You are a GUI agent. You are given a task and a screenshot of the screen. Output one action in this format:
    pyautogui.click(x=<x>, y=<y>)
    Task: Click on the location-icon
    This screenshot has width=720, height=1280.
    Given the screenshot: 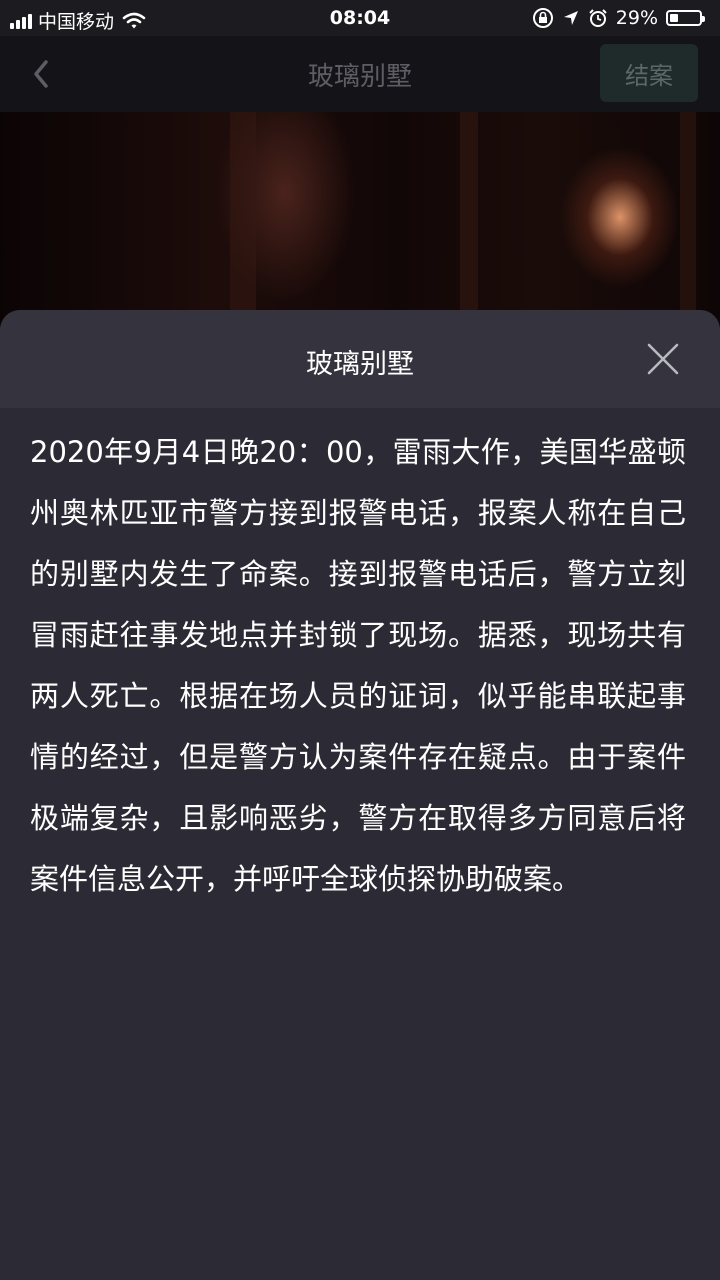 What is the action you would take?
    pyautogui.click(x=570, y=18)
    